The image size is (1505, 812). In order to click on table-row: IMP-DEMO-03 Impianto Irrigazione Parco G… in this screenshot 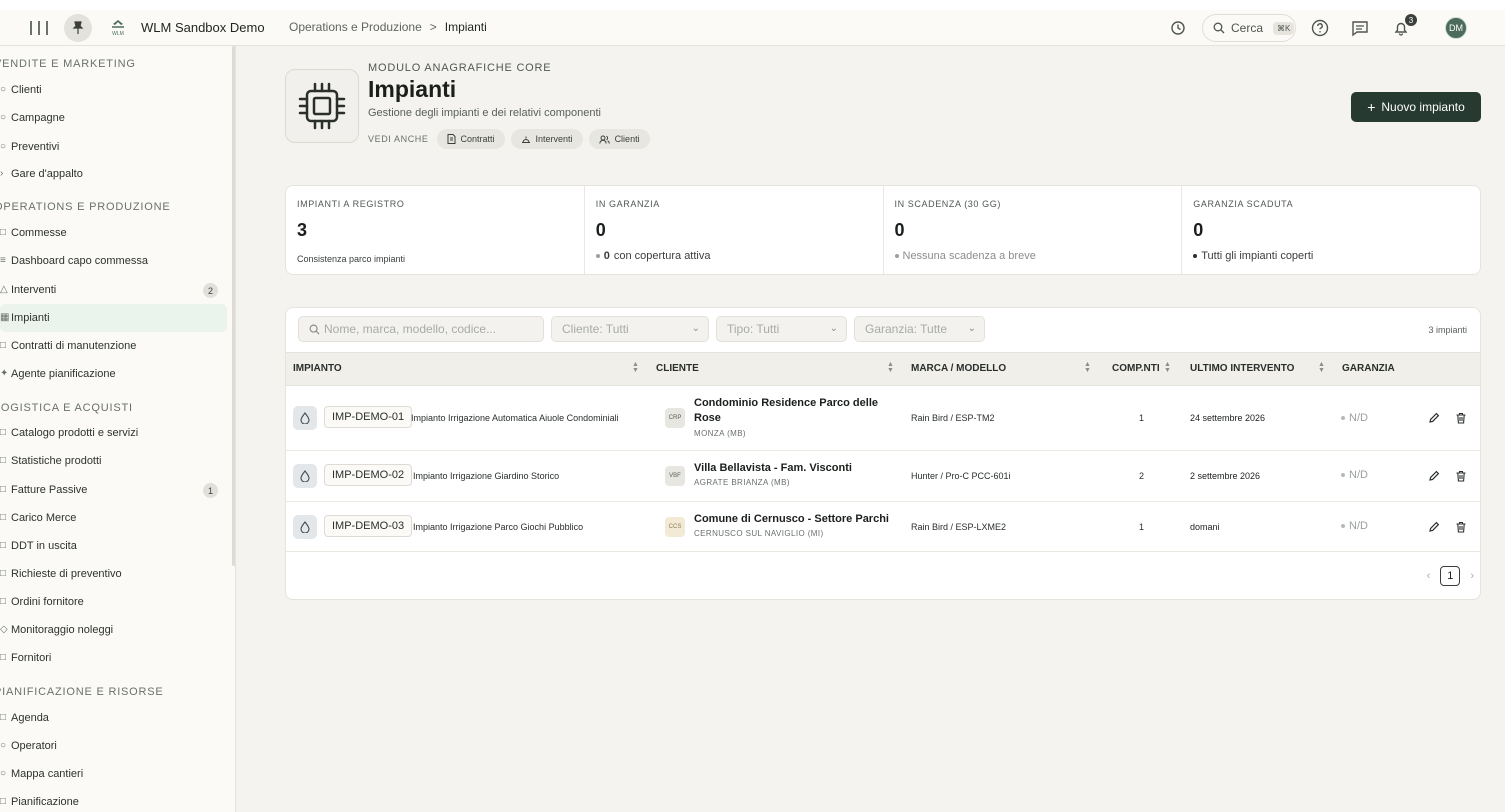, I will do `click(883, 527)`.